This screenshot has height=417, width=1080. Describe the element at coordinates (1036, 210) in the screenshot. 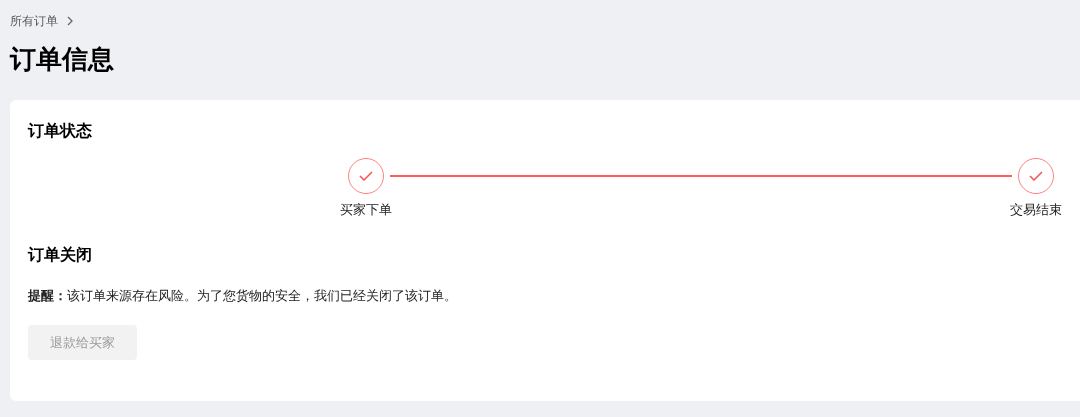

I see `step-label: 交易结束` at that location.